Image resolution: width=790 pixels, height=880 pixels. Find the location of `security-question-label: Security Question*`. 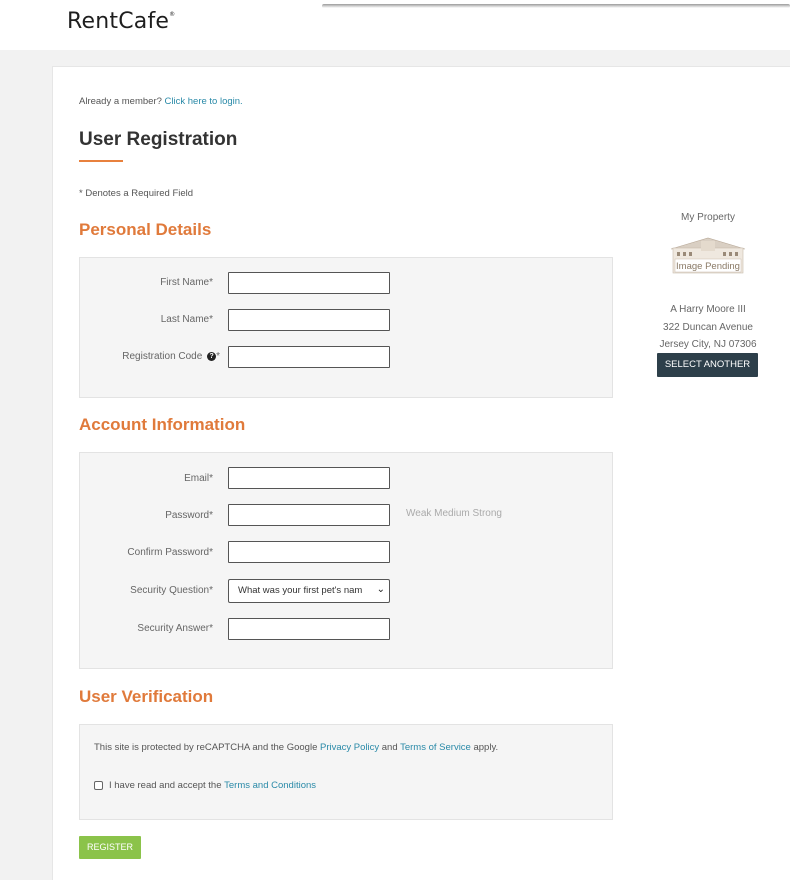

security-question-label: Security Question* is located at coordinates (171, 590).